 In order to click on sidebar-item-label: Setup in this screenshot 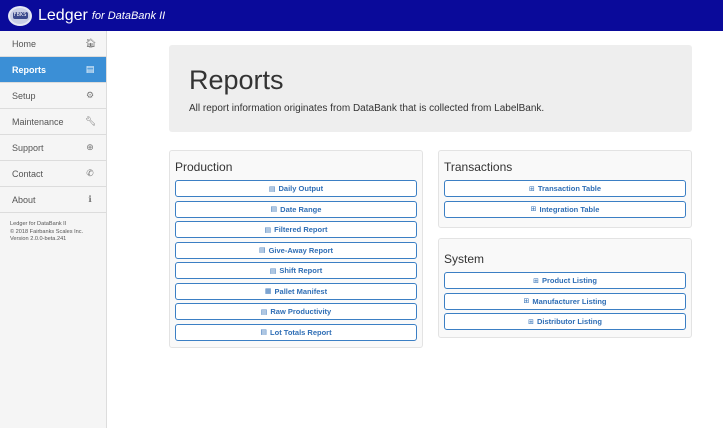, I will do `click(24, 95)`.